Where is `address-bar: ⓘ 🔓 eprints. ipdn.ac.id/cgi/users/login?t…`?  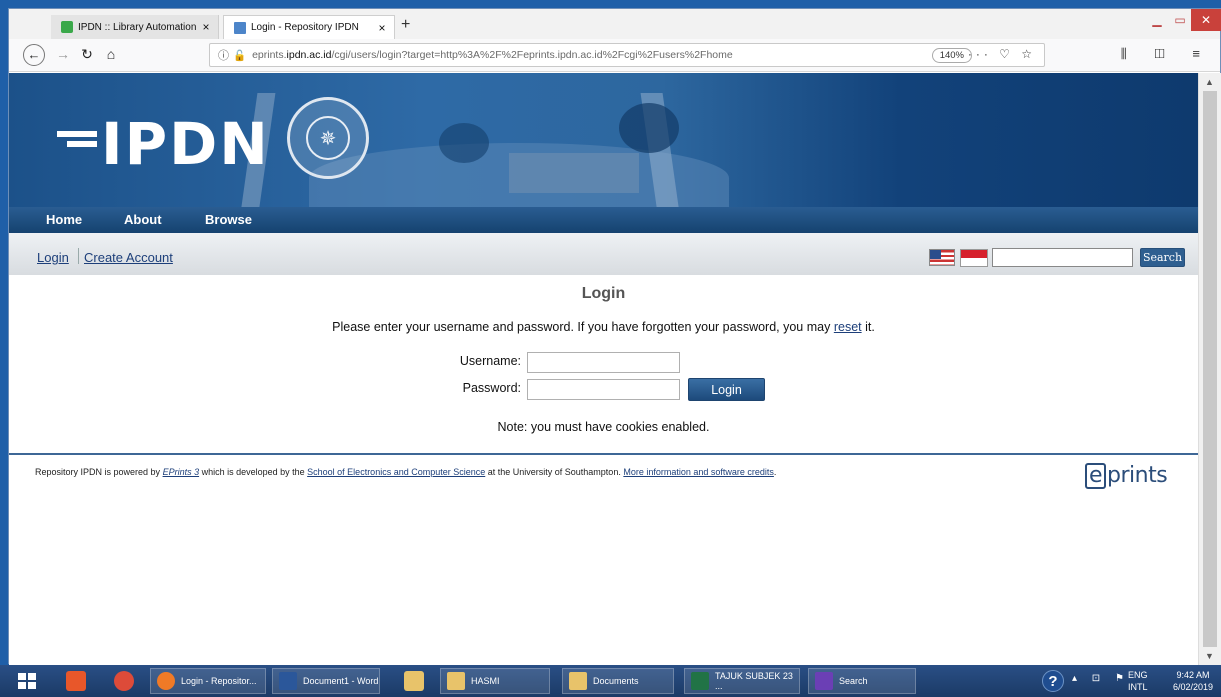 address-bar: ⓘ 🔓 eprints. ipdn.ac.id/cgi/users/login?t… is located at coordinates (627, 55).